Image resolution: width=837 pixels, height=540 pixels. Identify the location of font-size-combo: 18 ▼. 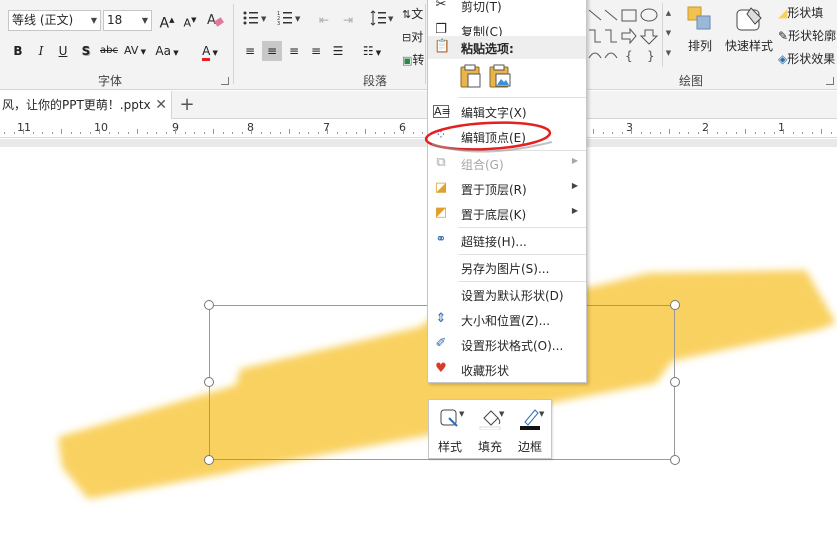
(127, 20).